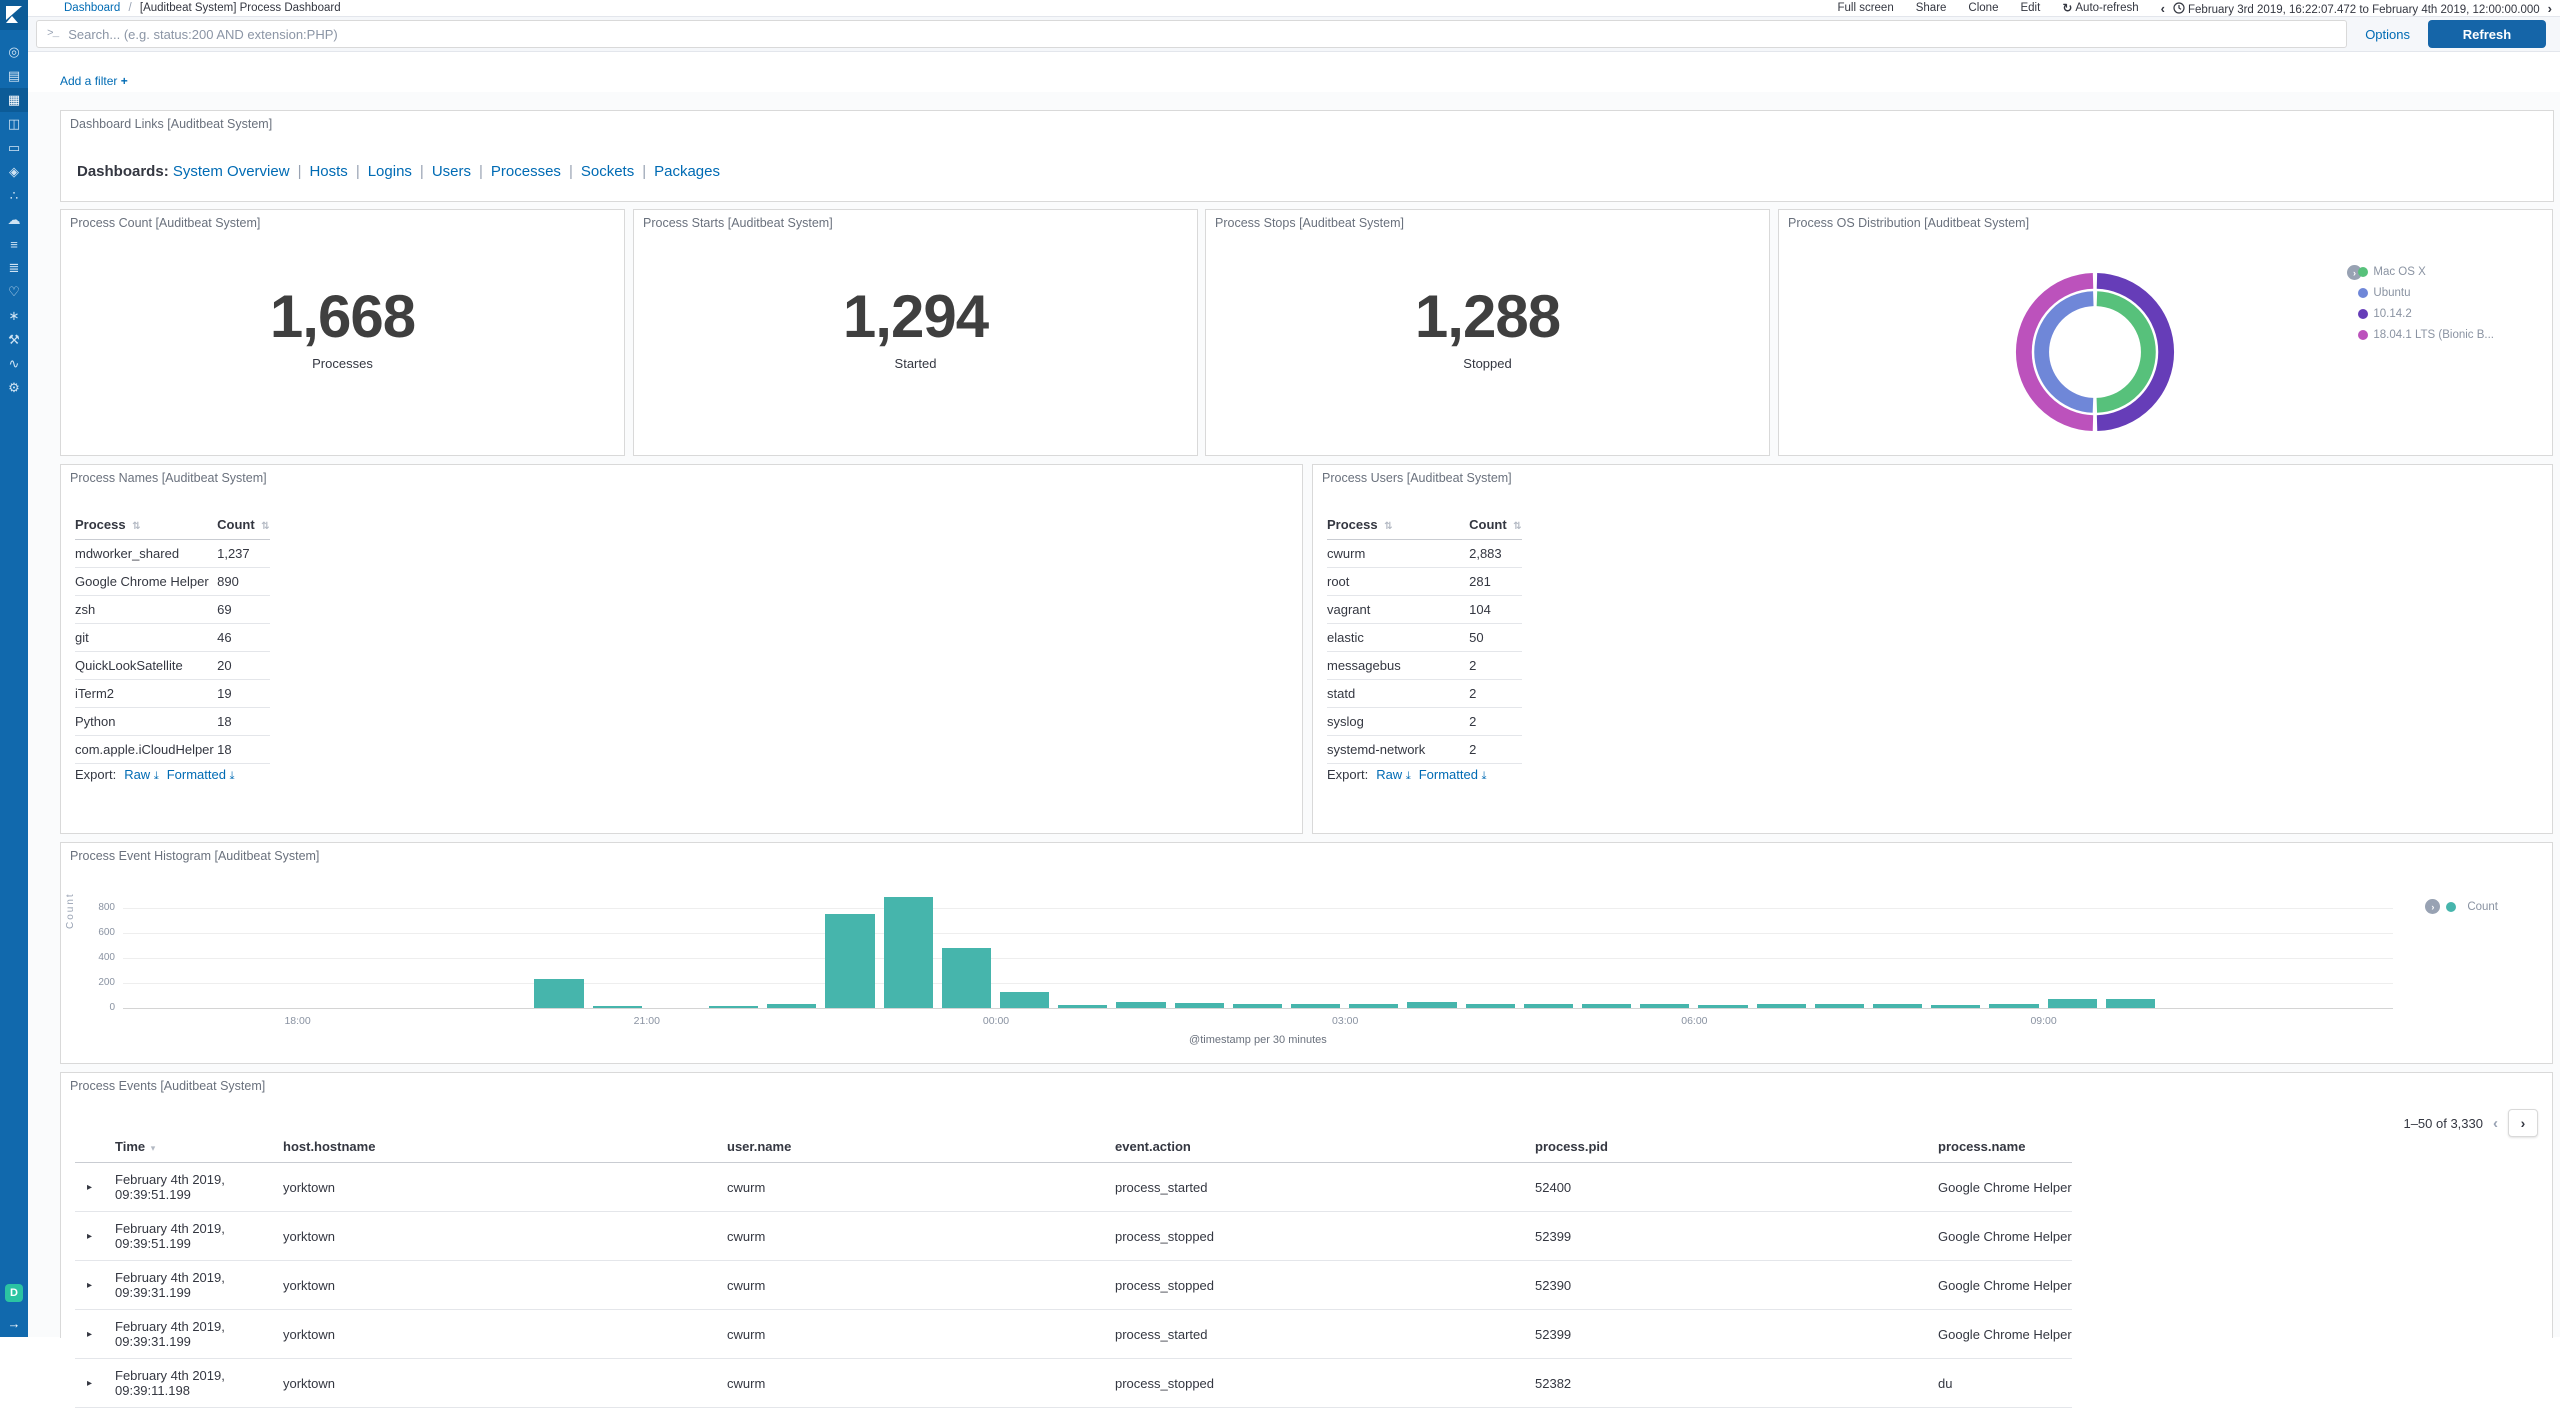  Describe the element at coordinates (2100, 8) in the screenshot. I see `auto-refresh-button: ↻Auto-refresh` at that location.